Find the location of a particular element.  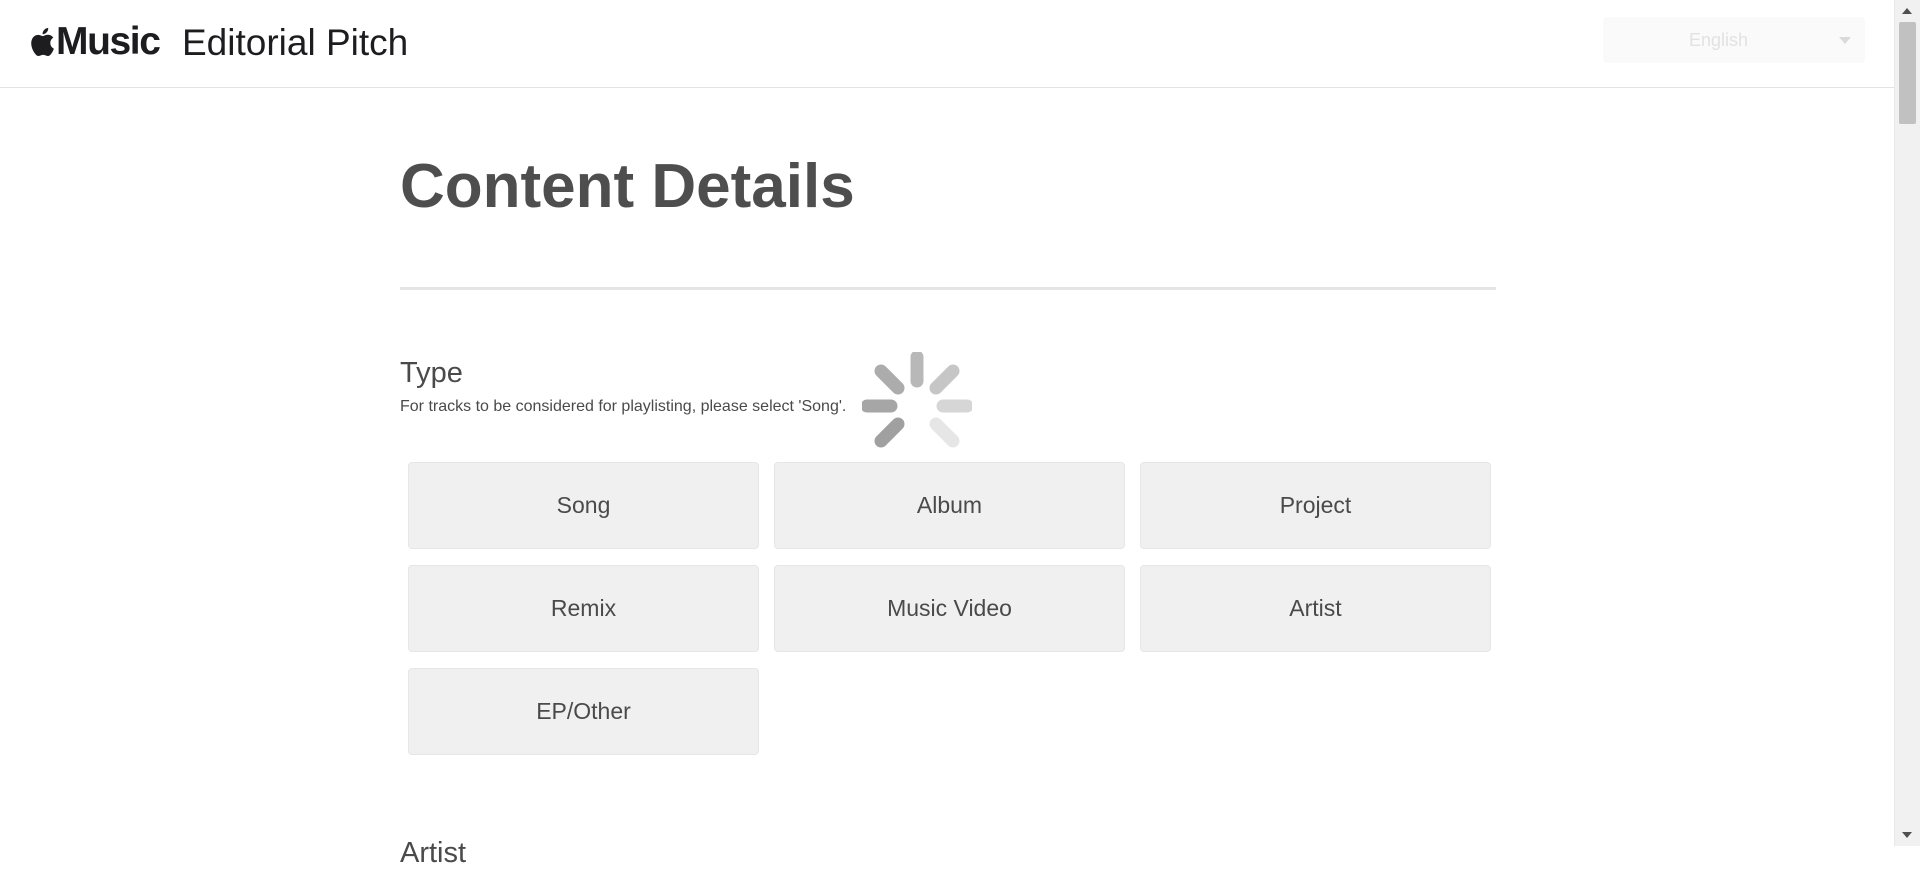

language-select: English is located at coordinates (1734, 40).